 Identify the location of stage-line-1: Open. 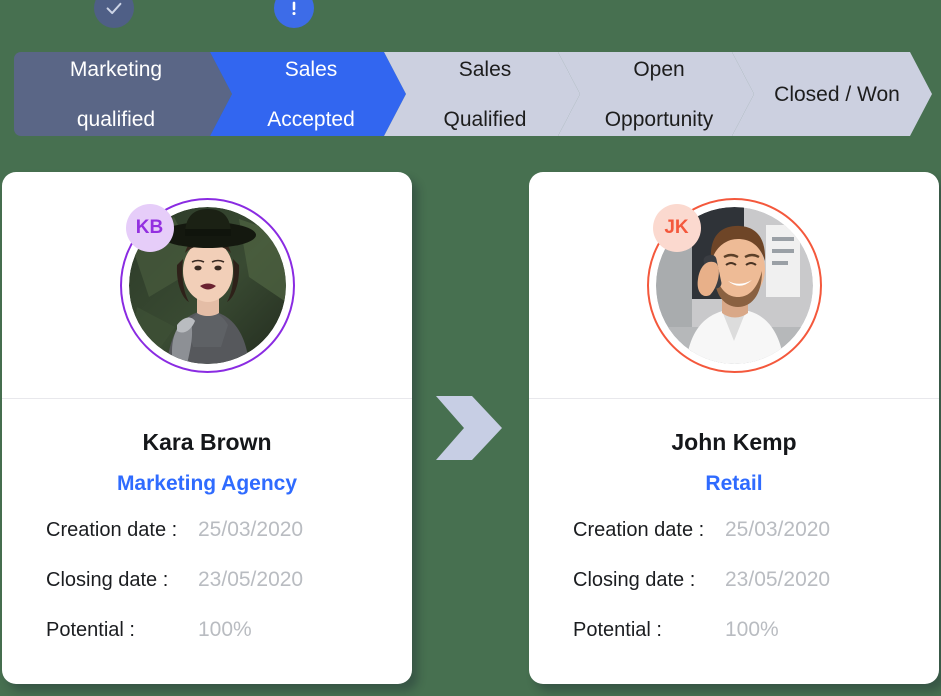
(659, 69).